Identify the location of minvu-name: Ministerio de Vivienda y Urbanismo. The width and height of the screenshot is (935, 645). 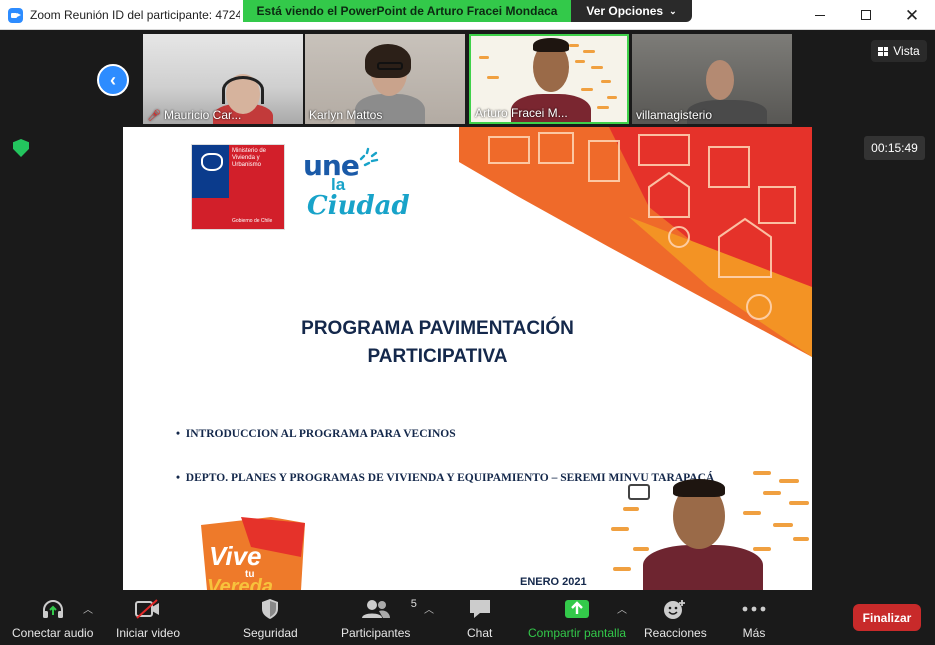
(249, 158).